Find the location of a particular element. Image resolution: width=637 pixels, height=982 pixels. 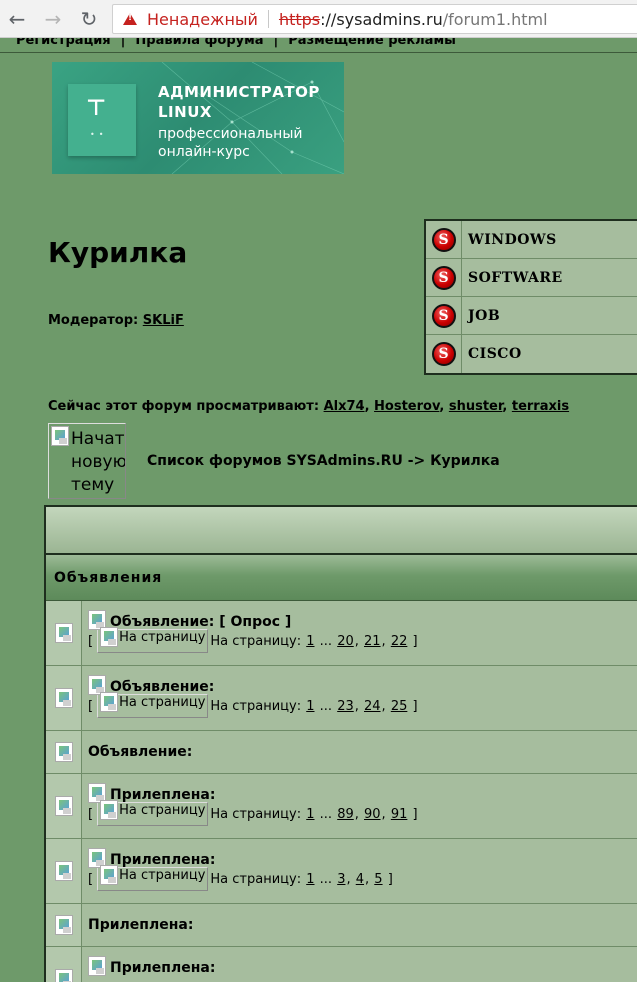

viewer-link: shuster is located at coordinates (476, 406).